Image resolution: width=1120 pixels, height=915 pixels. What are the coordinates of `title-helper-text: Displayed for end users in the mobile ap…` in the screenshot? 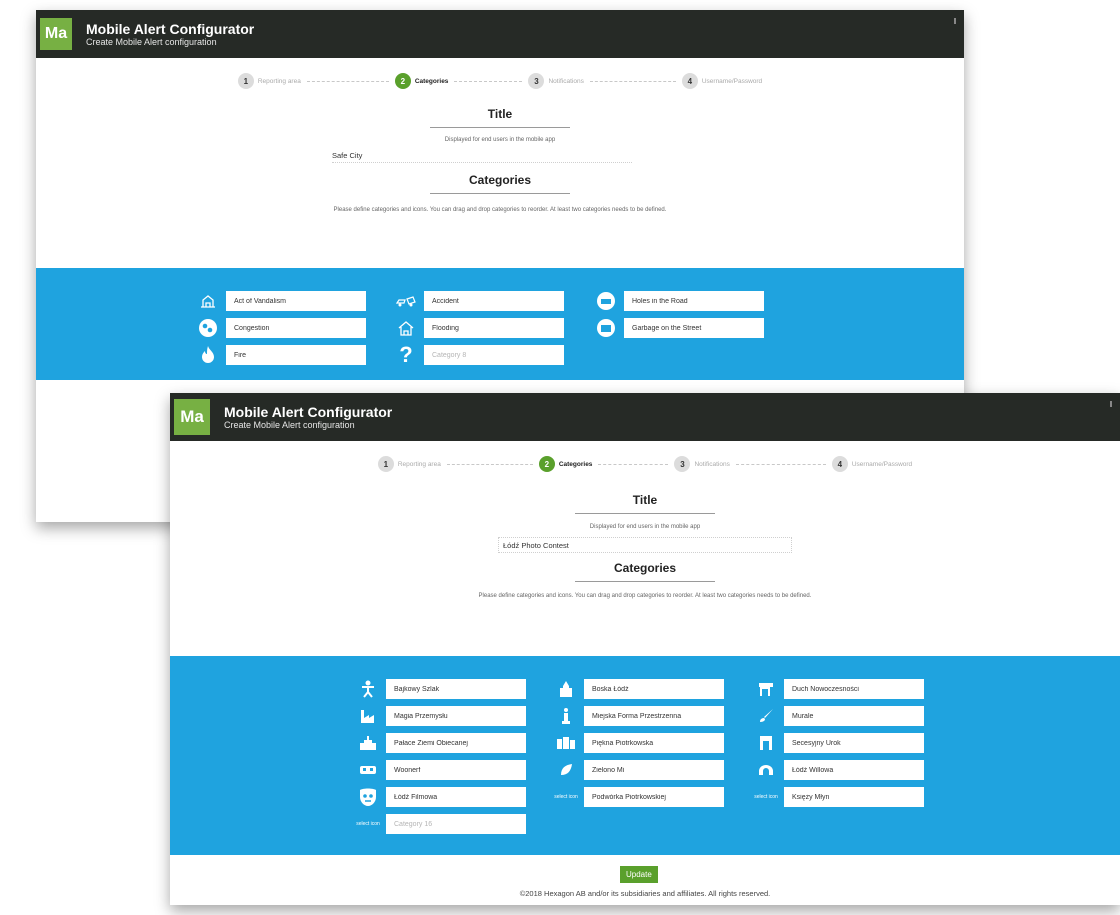 It's located at (645, 527).